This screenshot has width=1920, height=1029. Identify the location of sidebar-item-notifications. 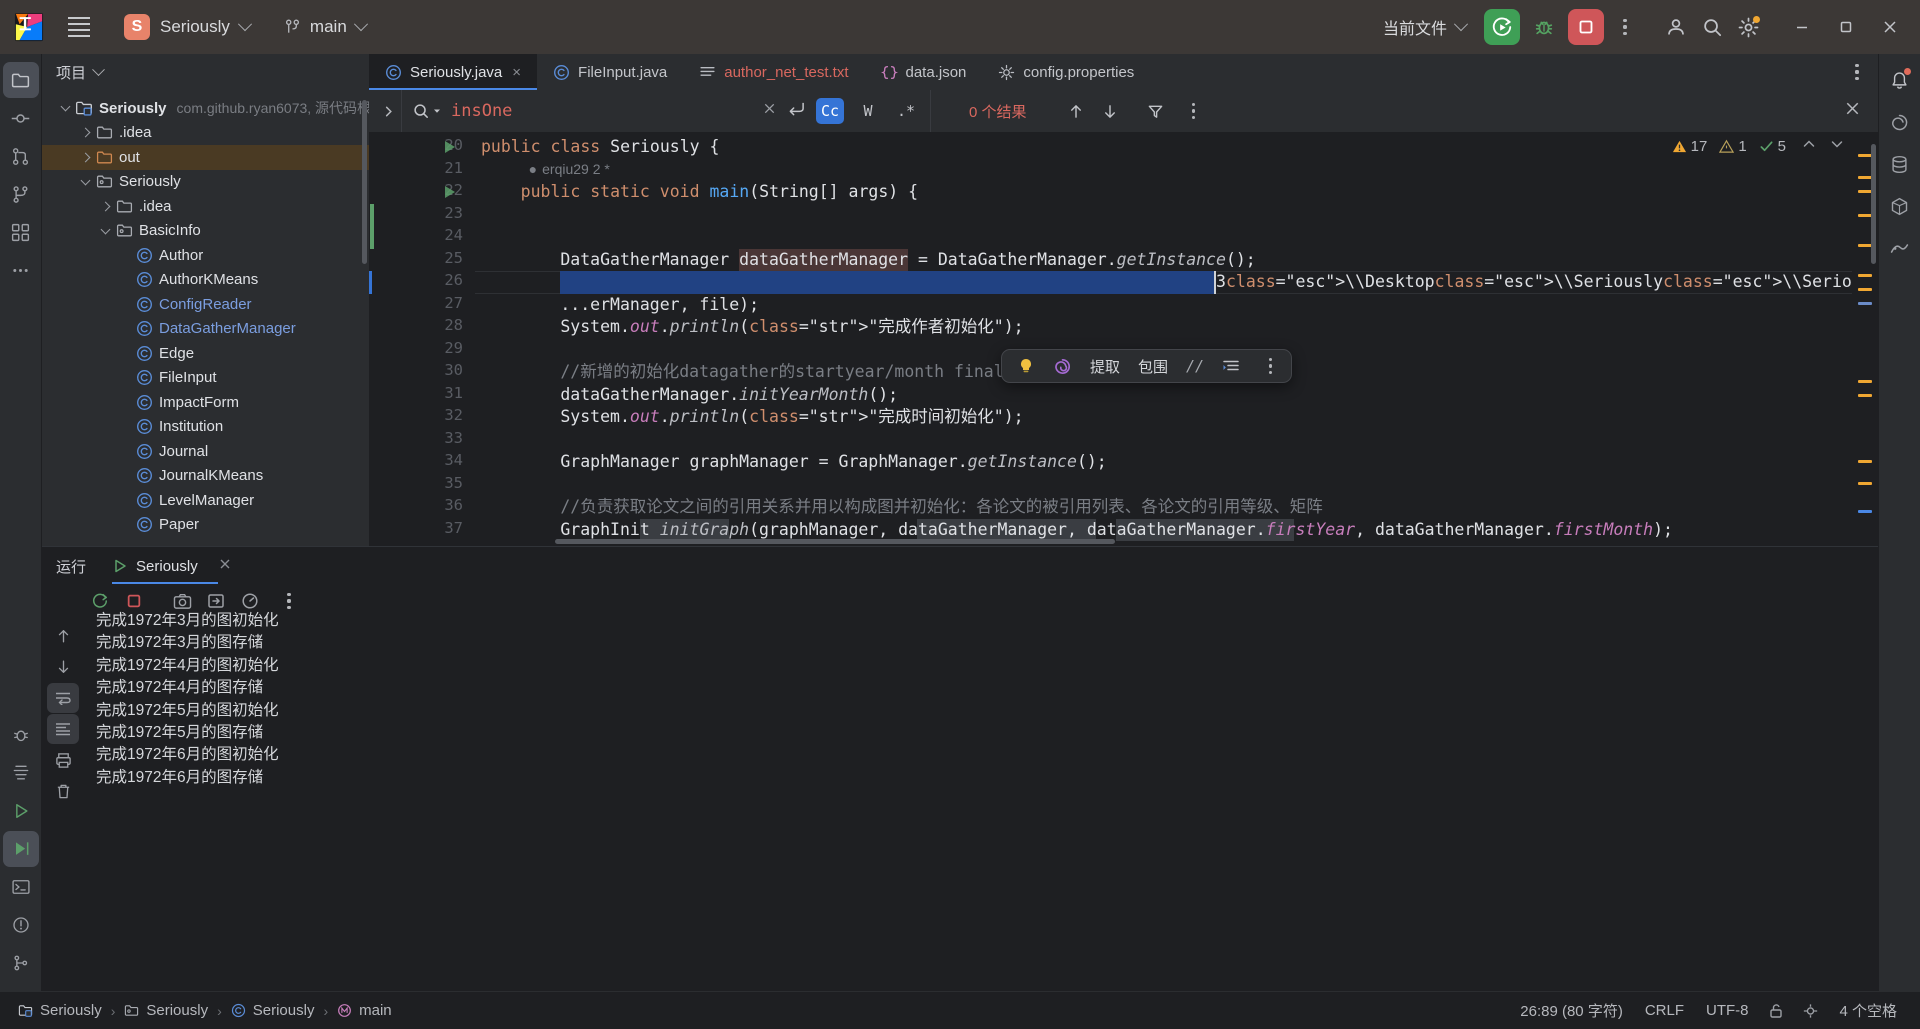
(1900, 80).